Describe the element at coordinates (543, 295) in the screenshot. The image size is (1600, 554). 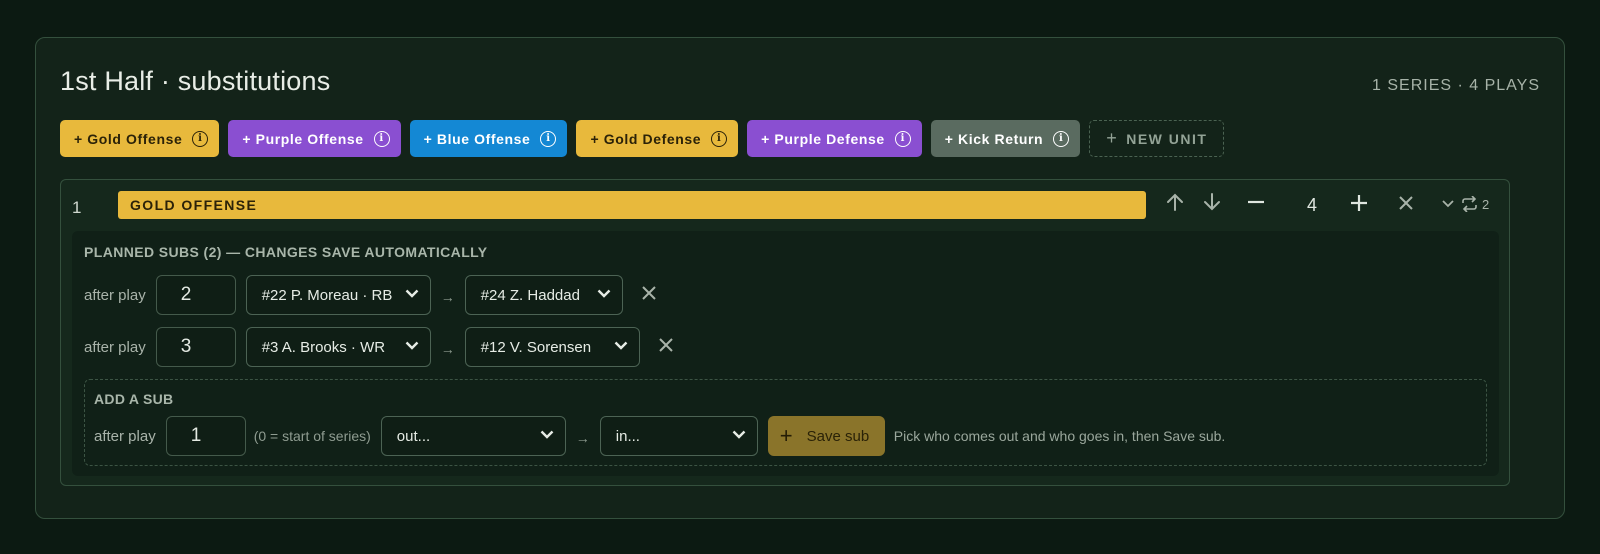
I see `player-in-select: #24 Z. Haddad` at that location.